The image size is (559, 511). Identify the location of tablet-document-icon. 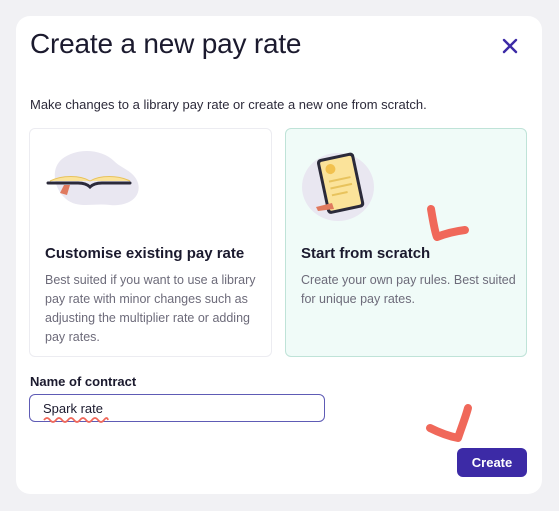
(338, 186).